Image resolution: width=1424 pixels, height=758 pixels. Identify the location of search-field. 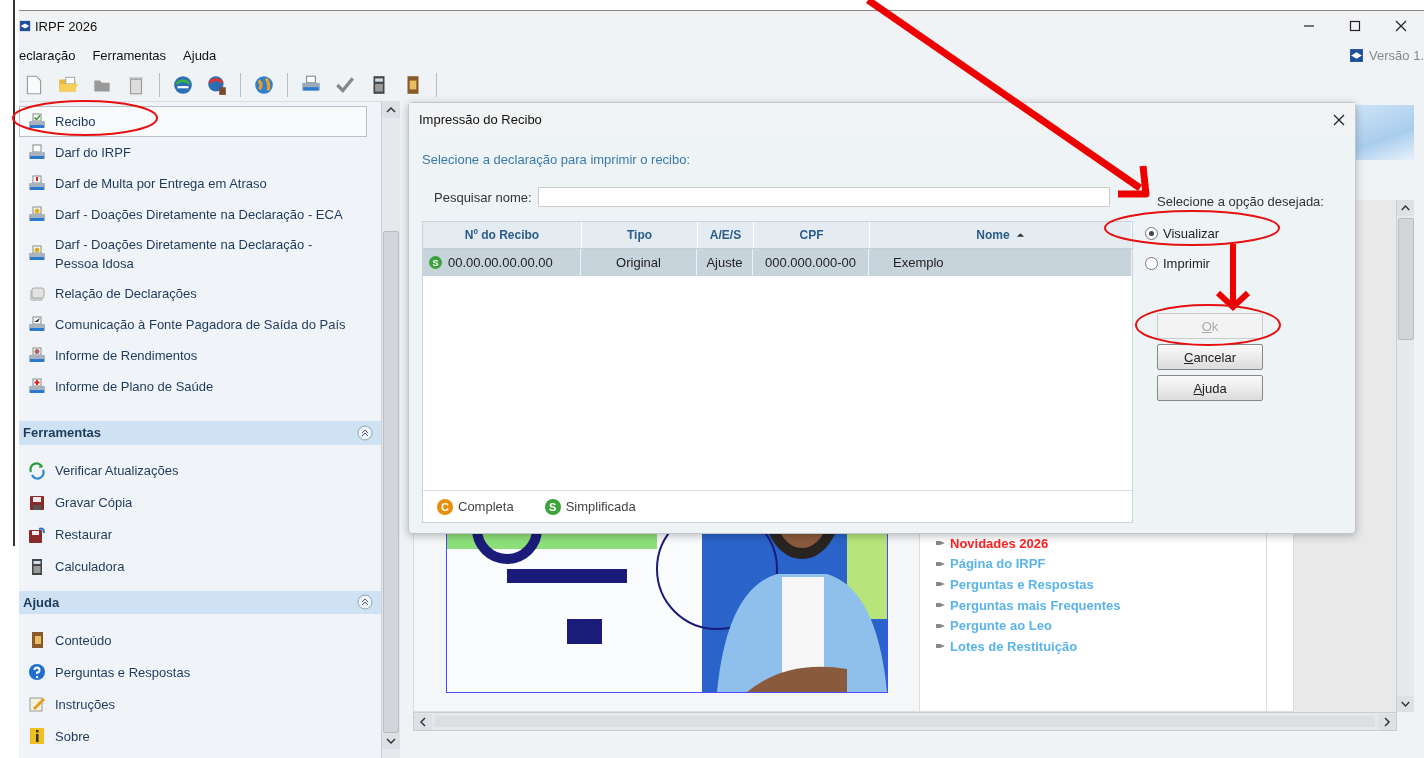
(823, 197).